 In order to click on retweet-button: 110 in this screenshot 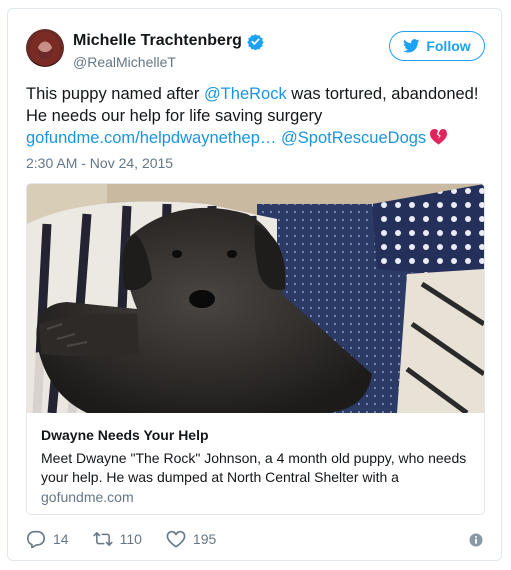, I will do `click(117, 539)`.